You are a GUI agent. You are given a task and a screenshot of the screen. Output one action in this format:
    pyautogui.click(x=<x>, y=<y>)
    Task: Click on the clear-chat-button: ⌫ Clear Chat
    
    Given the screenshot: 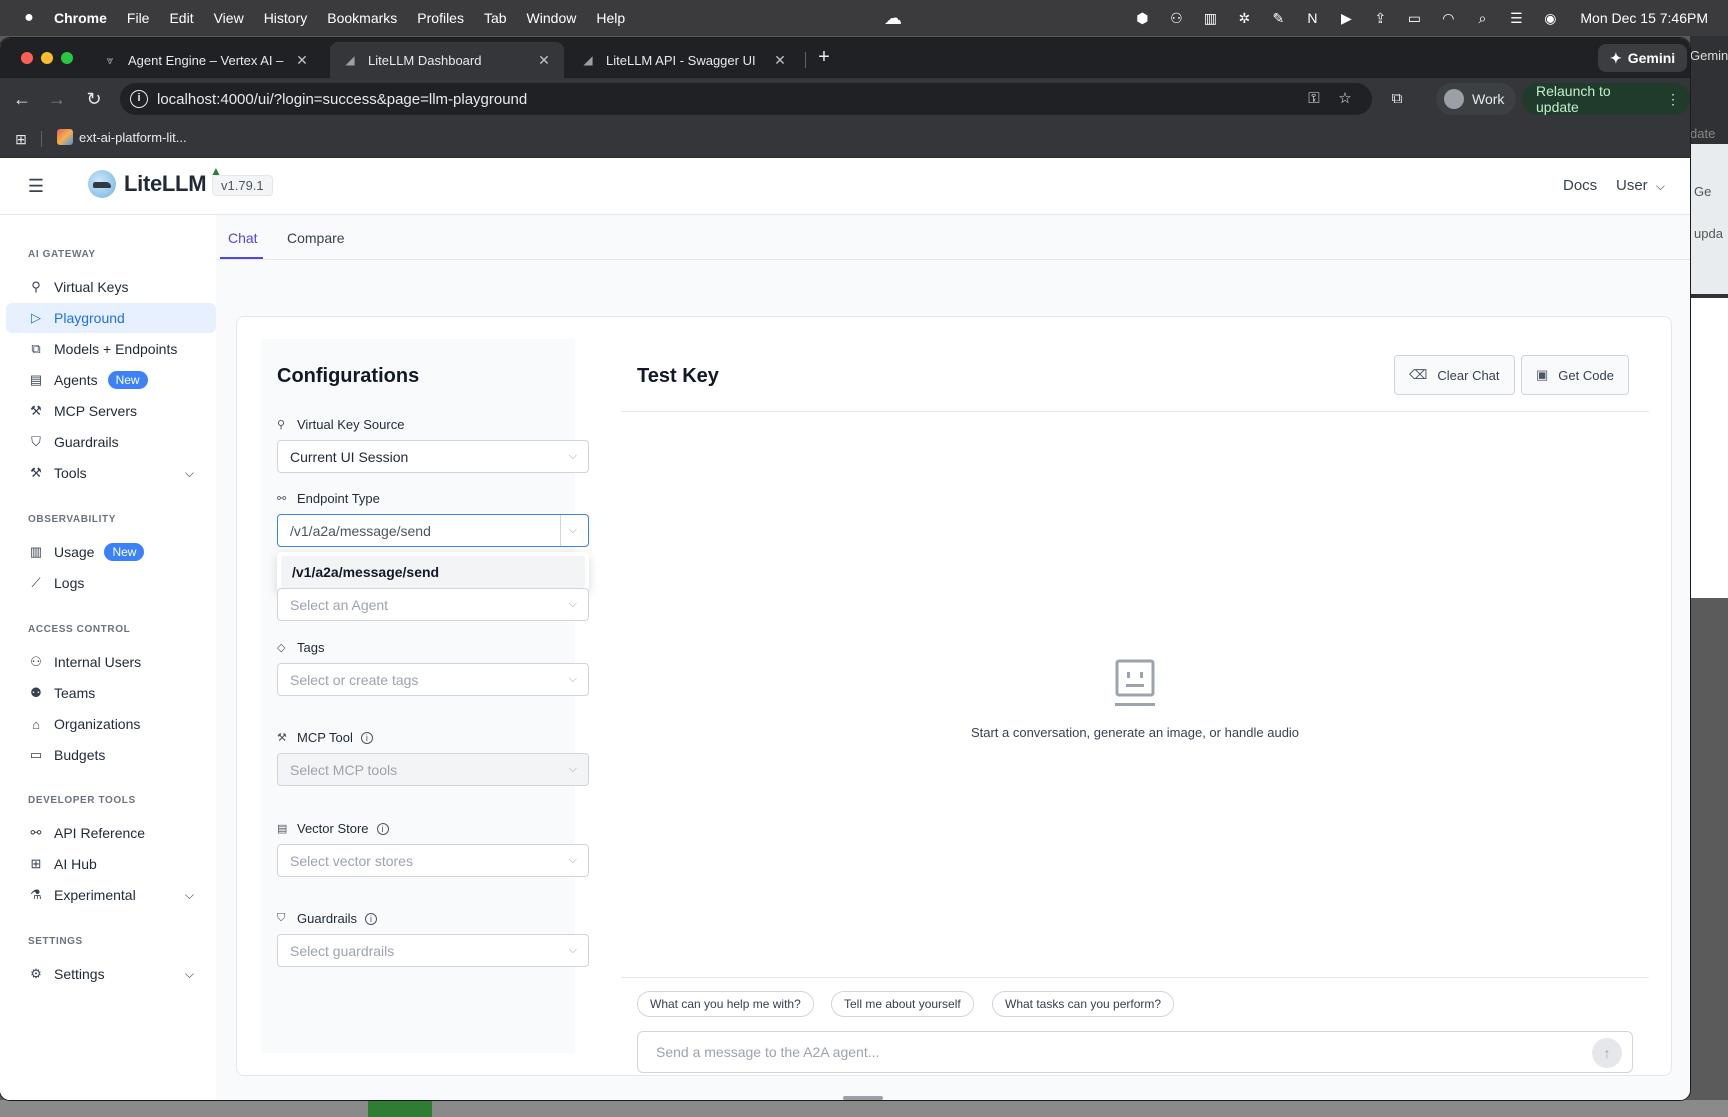 What is the action you would take?
    pyautogui.click(x=1454, y=375)
    